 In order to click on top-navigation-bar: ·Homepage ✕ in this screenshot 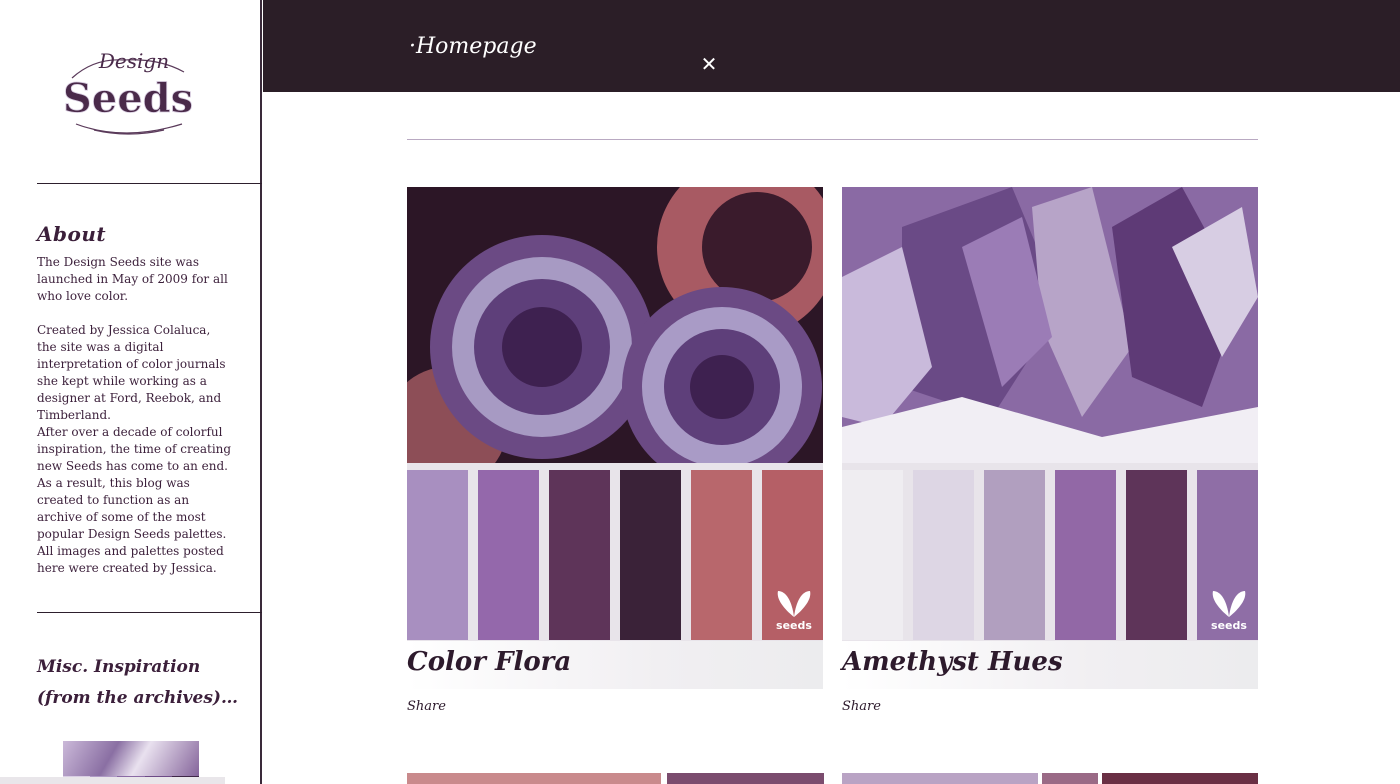, I will do `click(831, 46)`.